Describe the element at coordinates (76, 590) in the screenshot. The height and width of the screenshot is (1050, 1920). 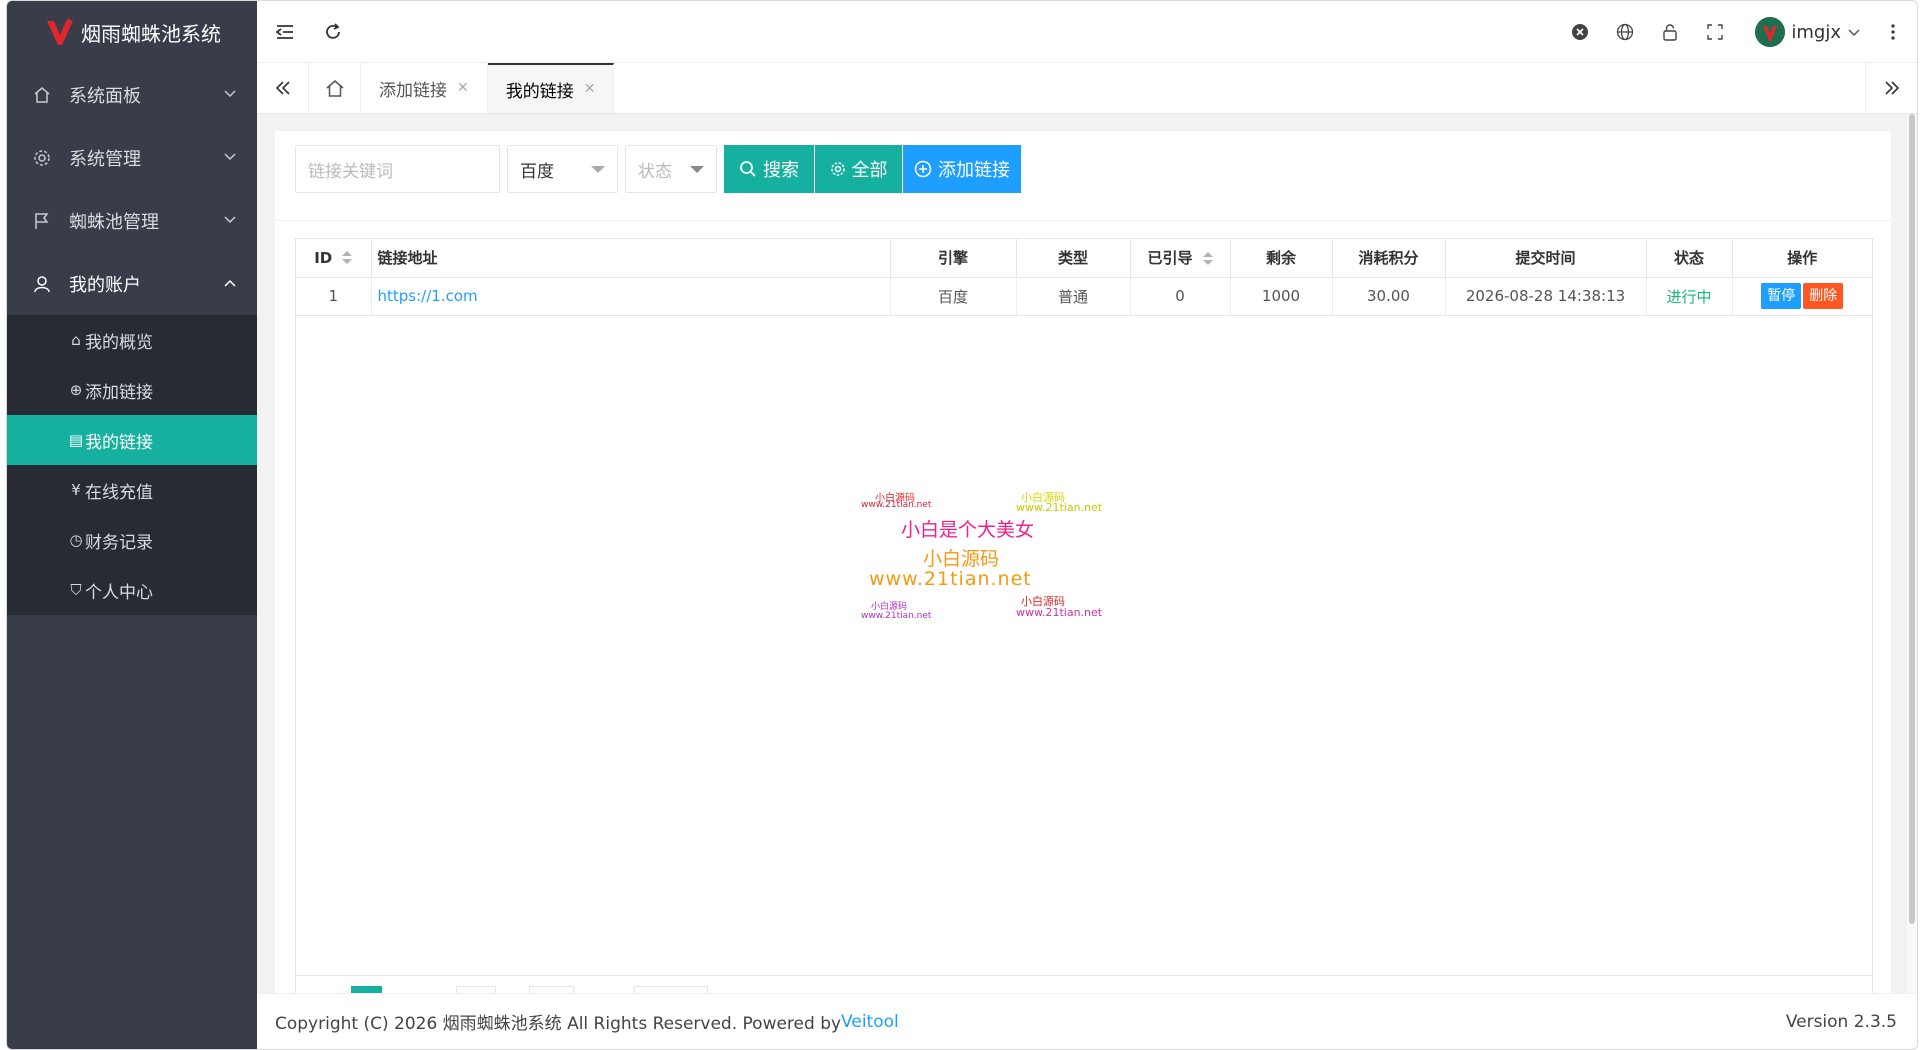
I see `shield-check-icon: ⛉` at that location.